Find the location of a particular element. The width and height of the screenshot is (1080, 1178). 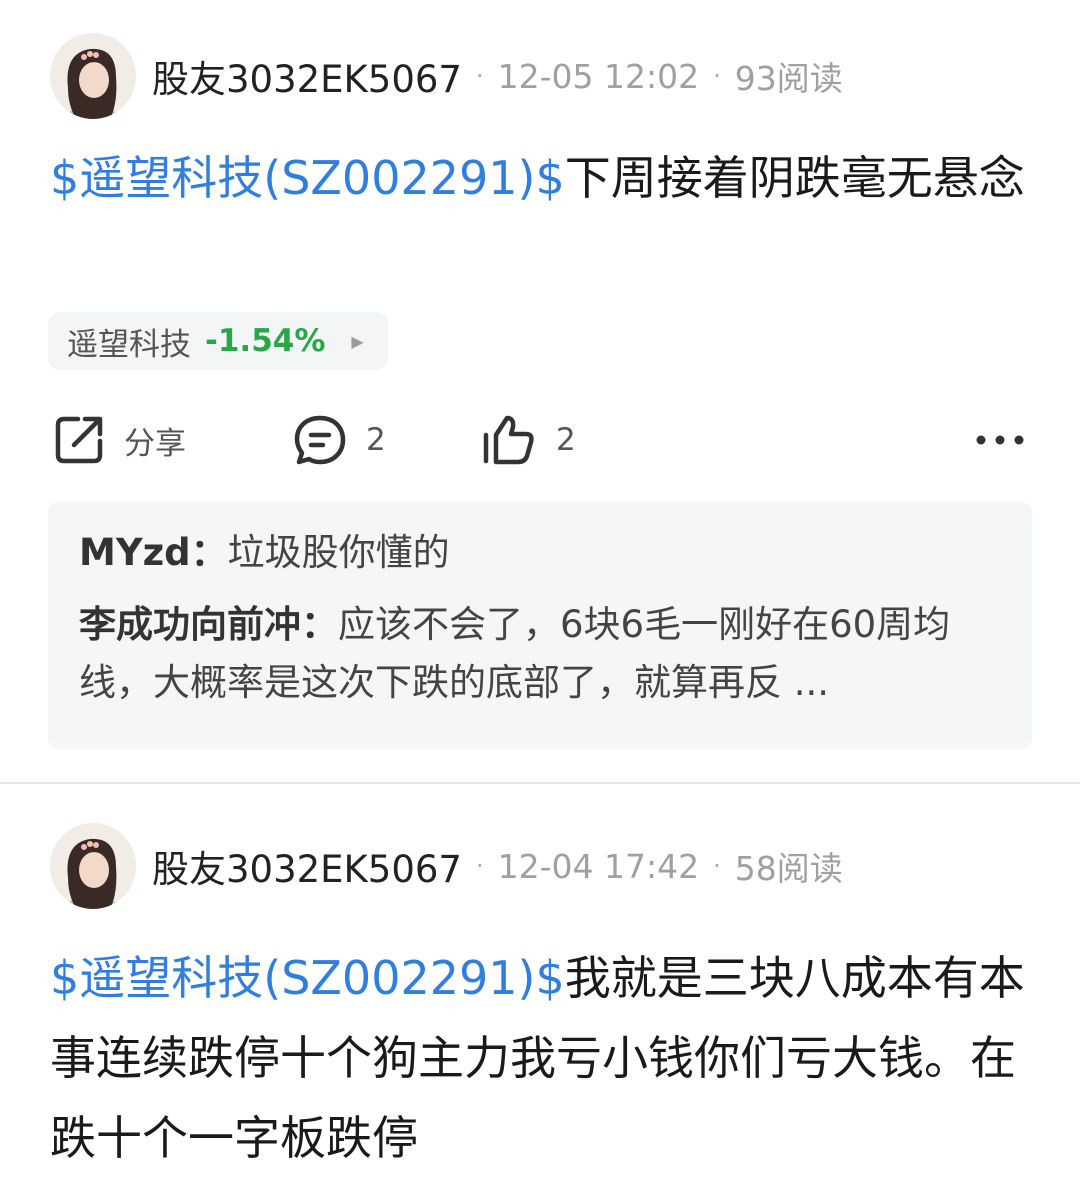

like-button: 2 is located at coordinates (528, 440).